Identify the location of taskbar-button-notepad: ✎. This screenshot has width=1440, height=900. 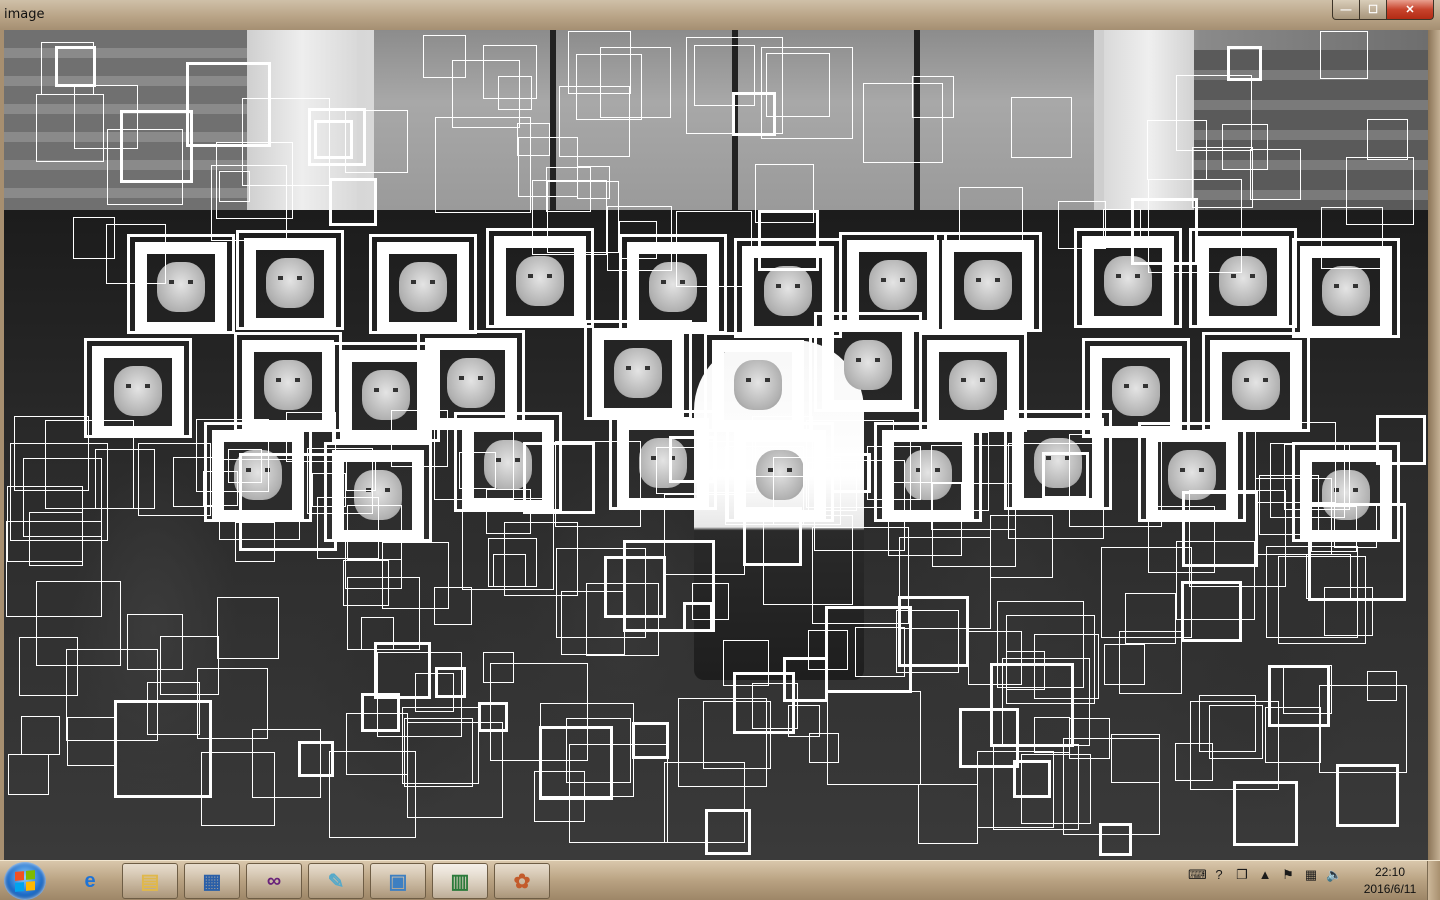
(336, 881).